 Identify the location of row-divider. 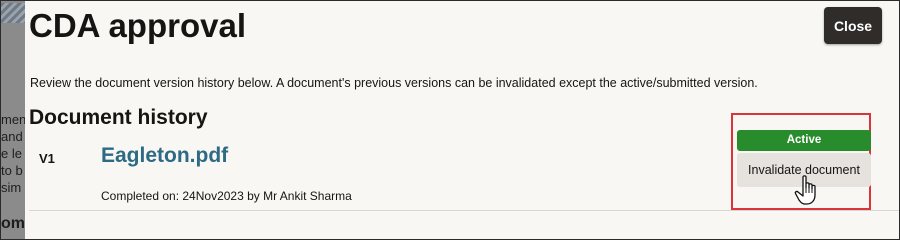
(464, 210).